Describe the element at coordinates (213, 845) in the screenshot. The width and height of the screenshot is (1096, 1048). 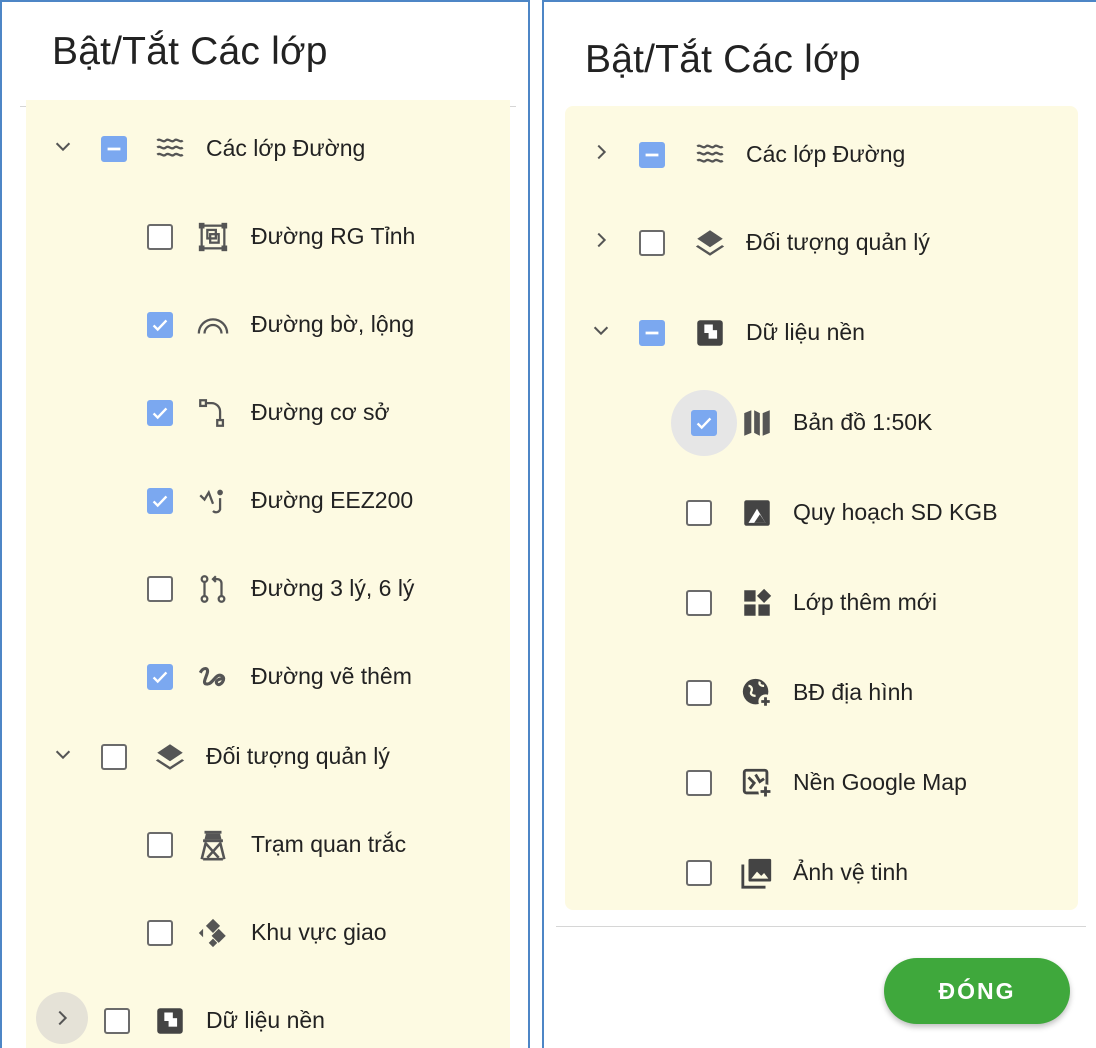
I see `observation-tower-icon` at that location.